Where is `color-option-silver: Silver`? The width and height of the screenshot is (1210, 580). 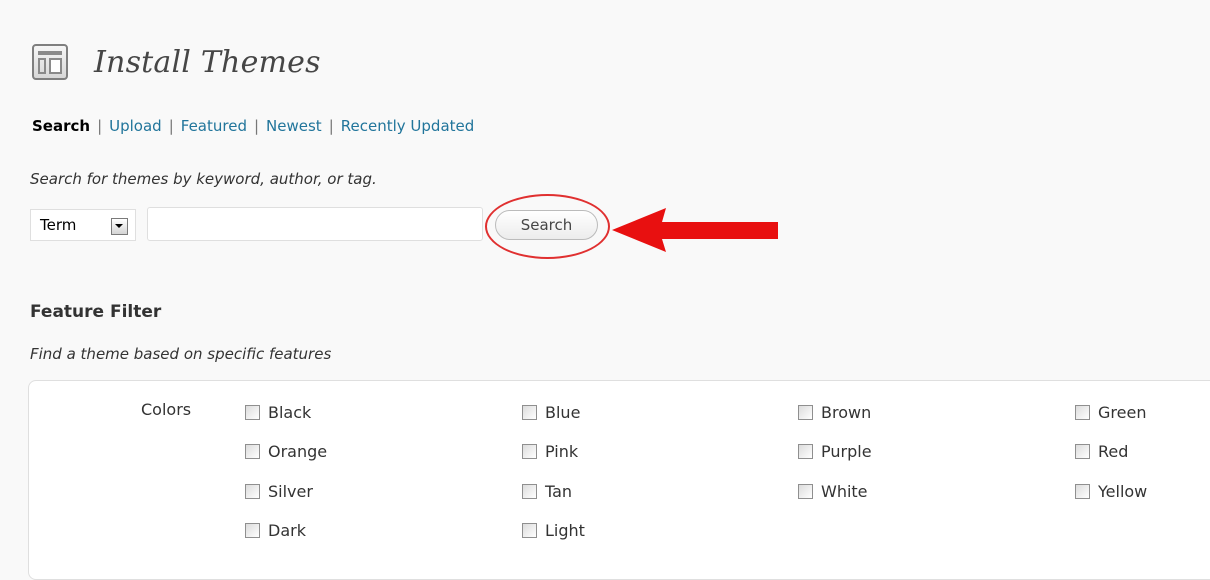
color-option-silver: Silver is located at coordinates (279, 491).